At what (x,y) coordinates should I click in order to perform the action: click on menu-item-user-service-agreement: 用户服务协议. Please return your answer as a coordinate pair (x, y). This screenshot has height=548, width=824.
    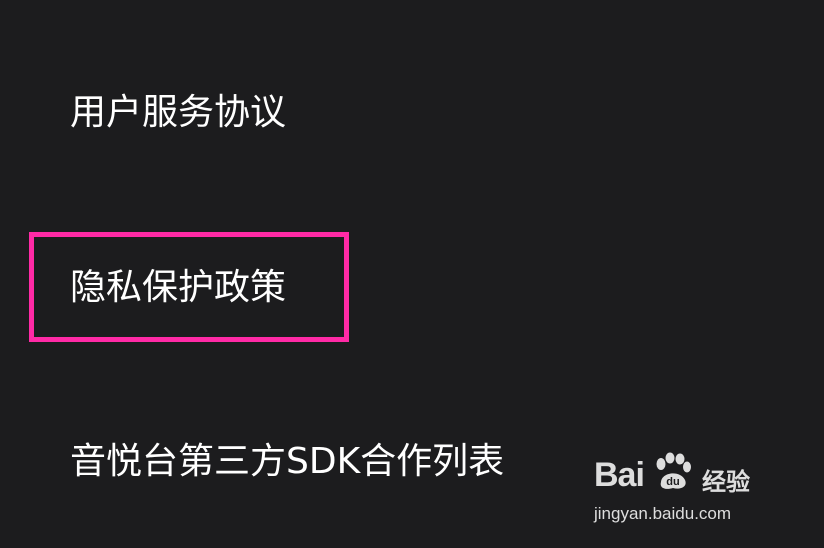
    Looking at the image, I should click on (178, 113).